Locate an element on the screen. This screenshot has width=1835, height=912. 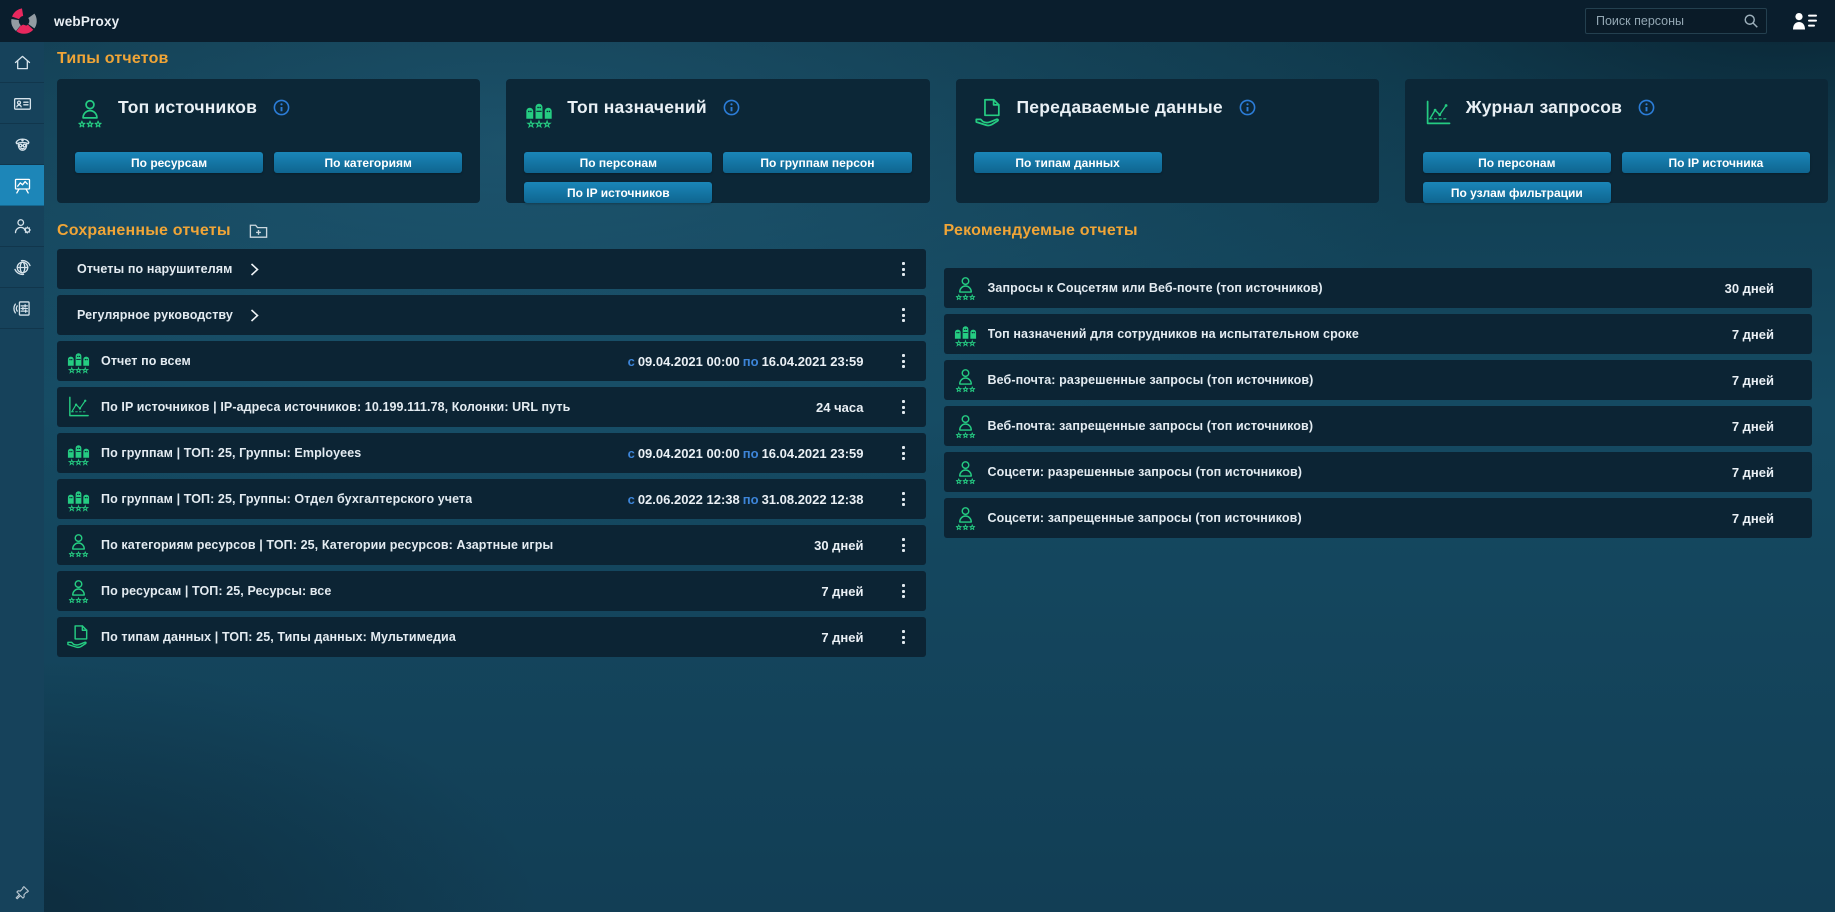
report-button: По типам данных is located at coordinates (1067, 162).